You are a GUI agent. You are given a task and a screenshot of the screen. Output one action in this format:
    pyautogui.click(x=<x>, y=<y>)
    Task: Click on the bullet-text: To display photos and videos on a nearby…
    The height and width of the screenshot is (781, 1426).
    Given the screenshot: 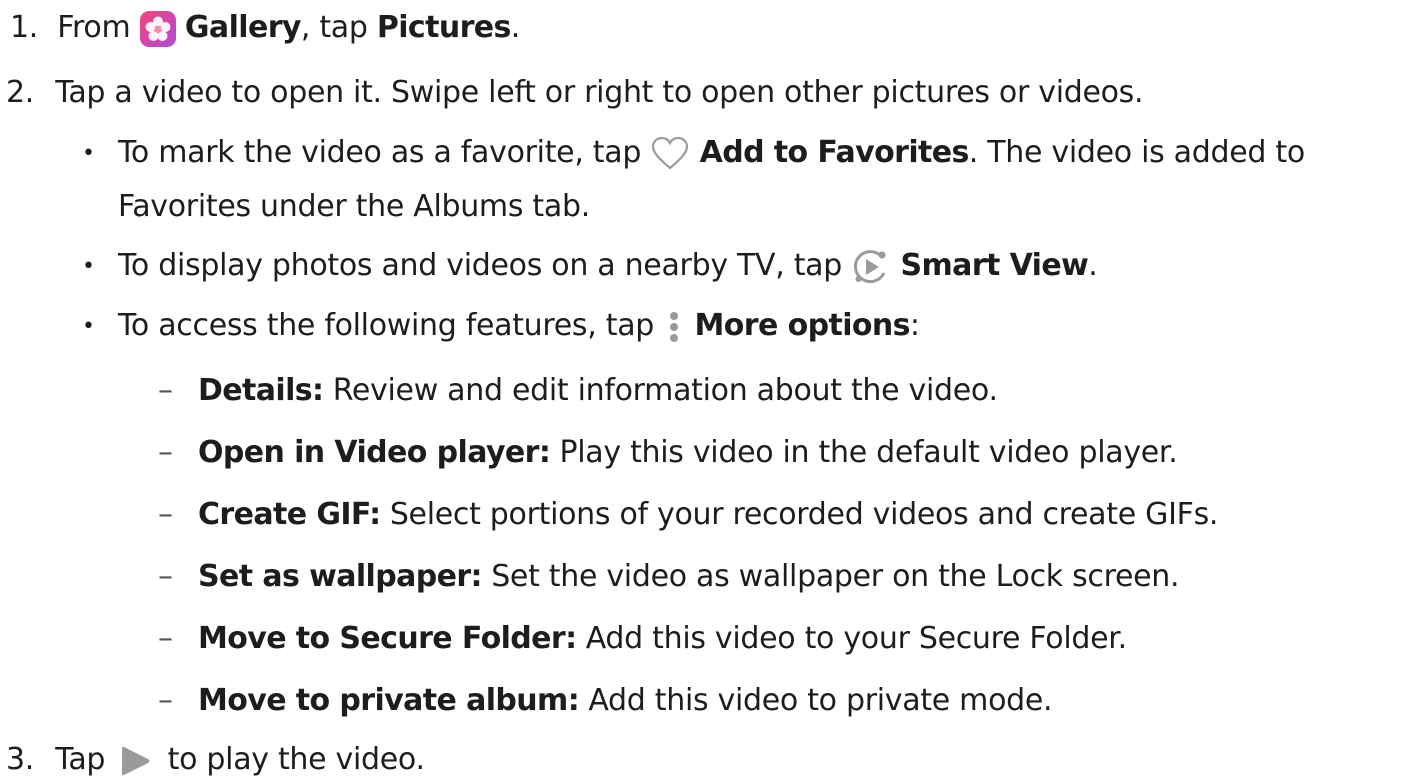 What is the action you would take?
    pyautogui.click(x=485, y=265)
    